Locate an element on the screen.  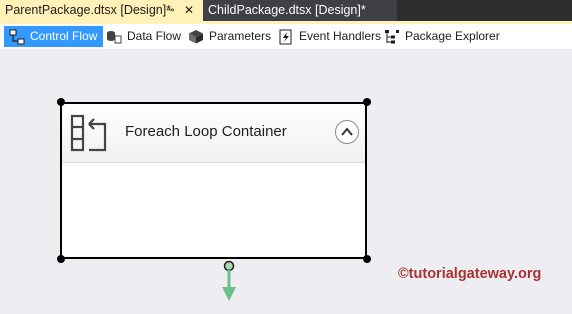
event-handlers-icon is located at coordinates (286, 37).